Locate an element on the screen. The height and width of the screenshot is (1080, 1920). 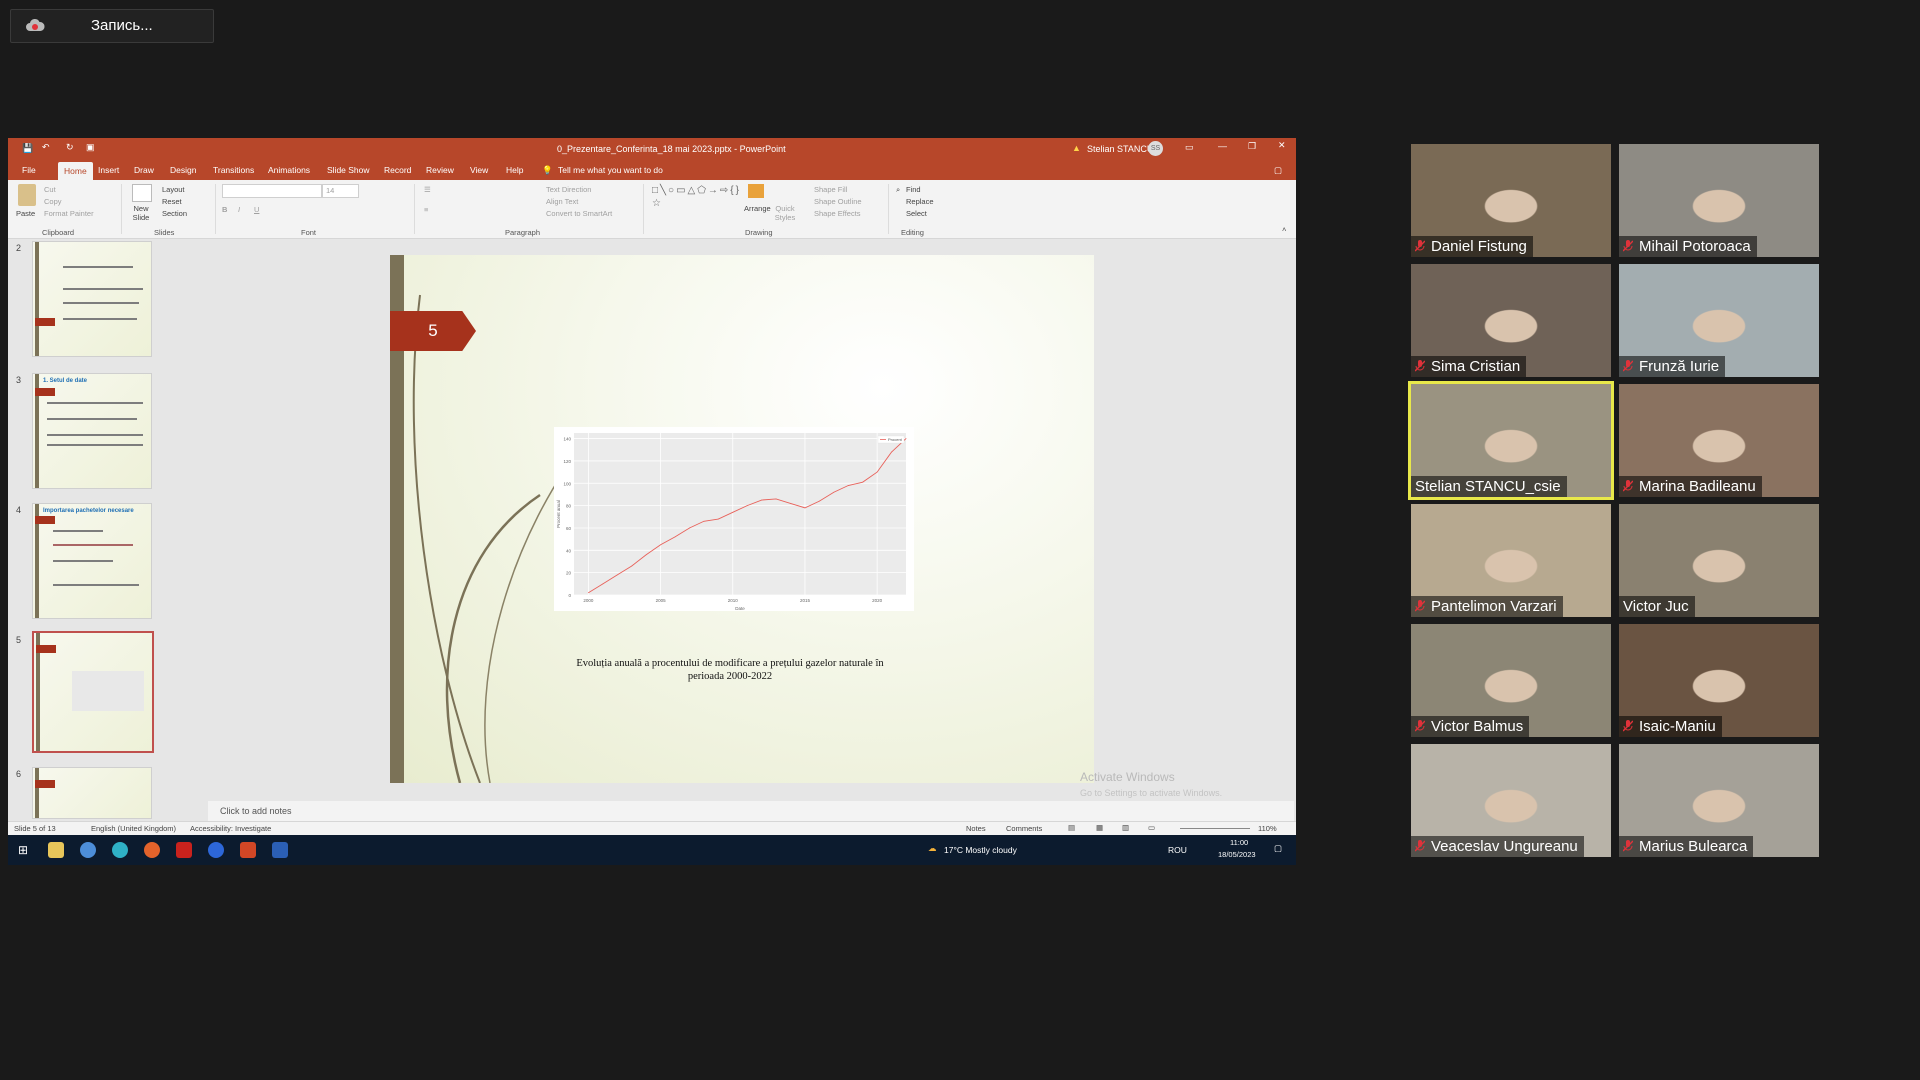
clock-time: 11:00 is located at coordinates (1239, 842).